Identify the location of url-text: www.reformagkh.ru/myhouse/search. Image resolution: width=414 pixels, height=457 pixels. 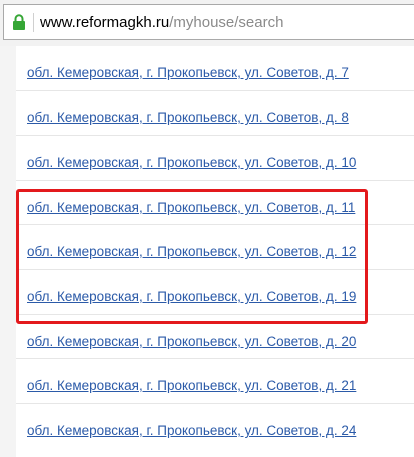
(161, 22).